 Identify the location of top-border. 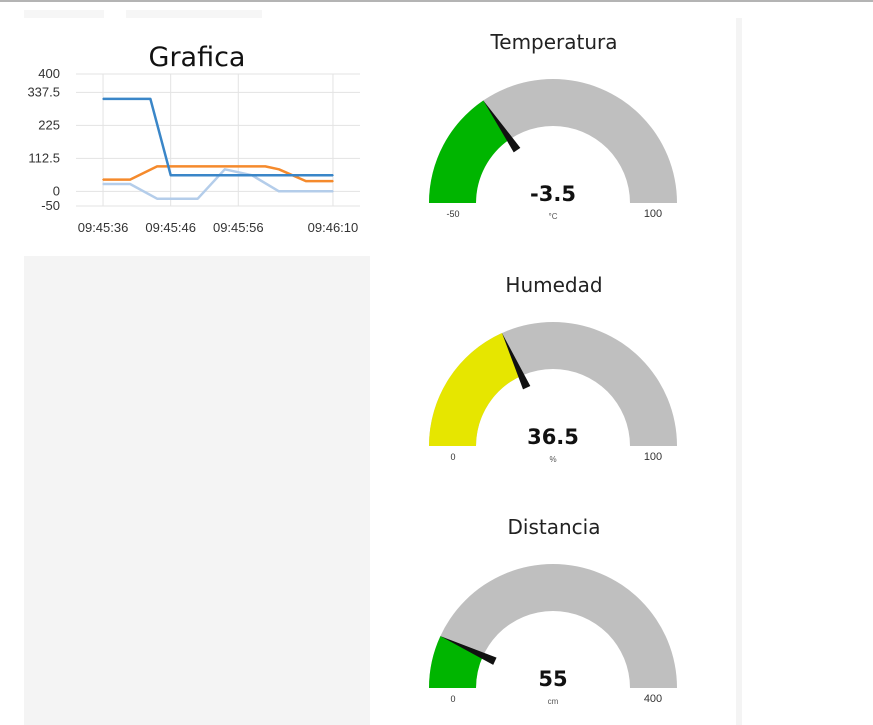
(436, 1).